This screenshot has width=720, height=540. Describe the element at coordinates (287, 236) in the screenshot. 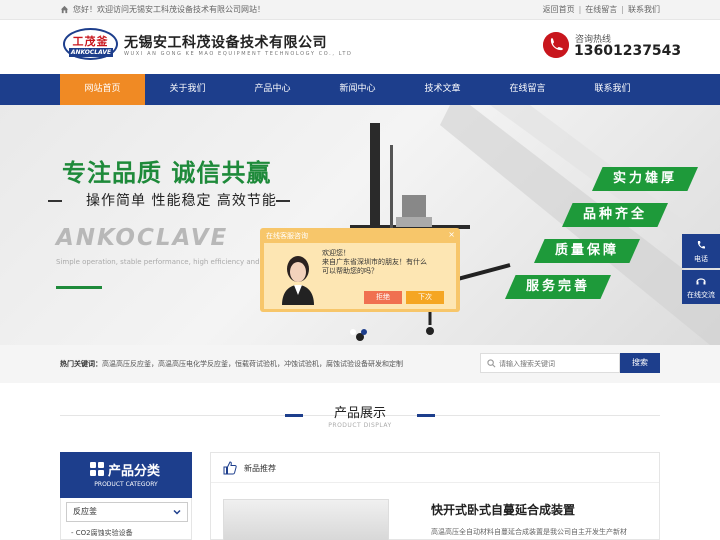

I see `chat-title: 在线客服咨询` at that location.